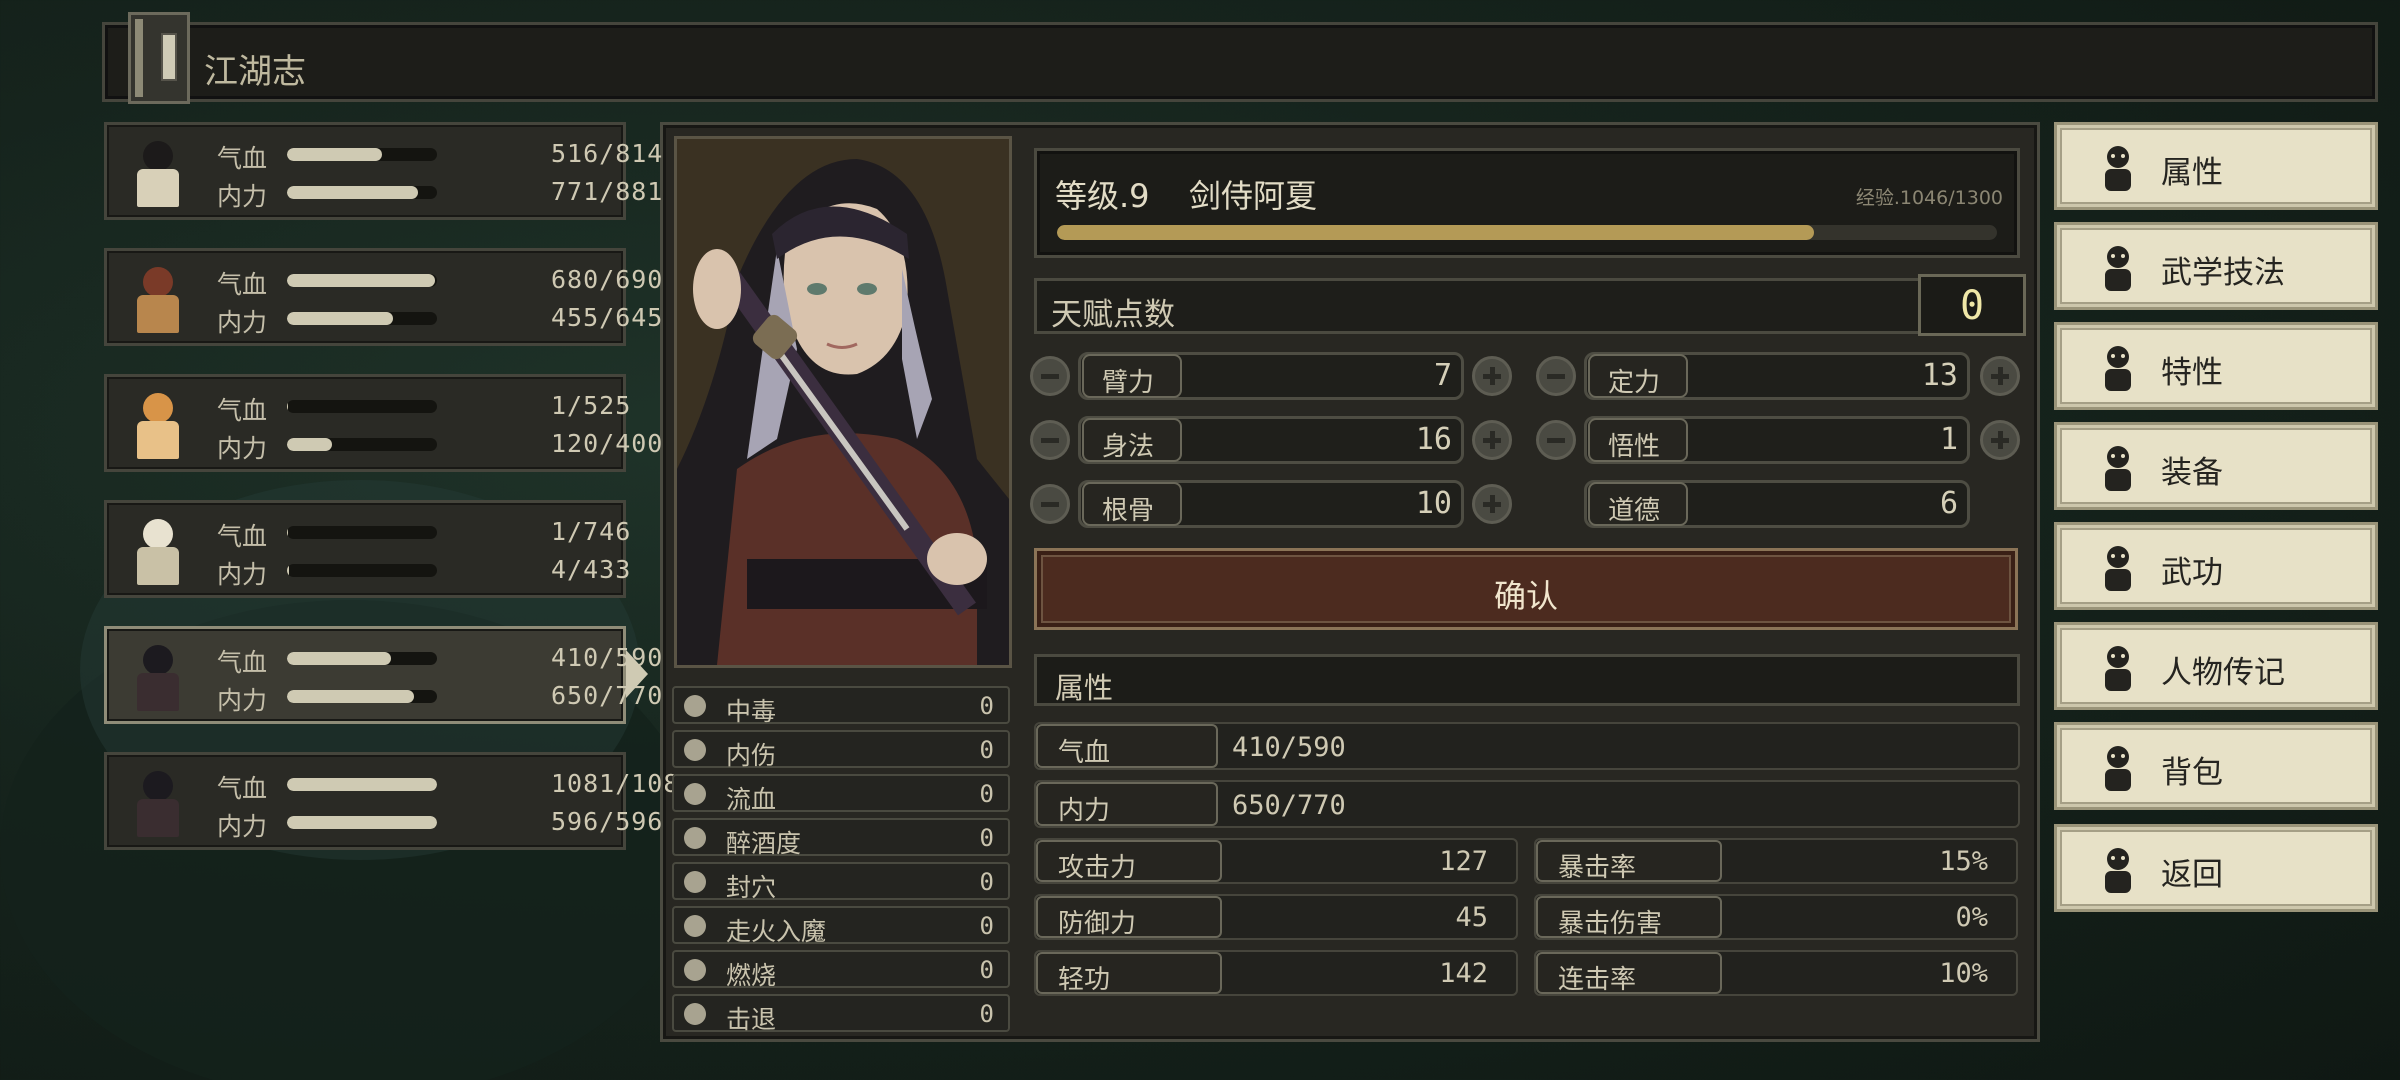 This screenshot has width=2400, height=1080. Describe the element at coordinates (1128, 511) in the screenshot. I see `attribute-constitution-label: 根骨` at that location.